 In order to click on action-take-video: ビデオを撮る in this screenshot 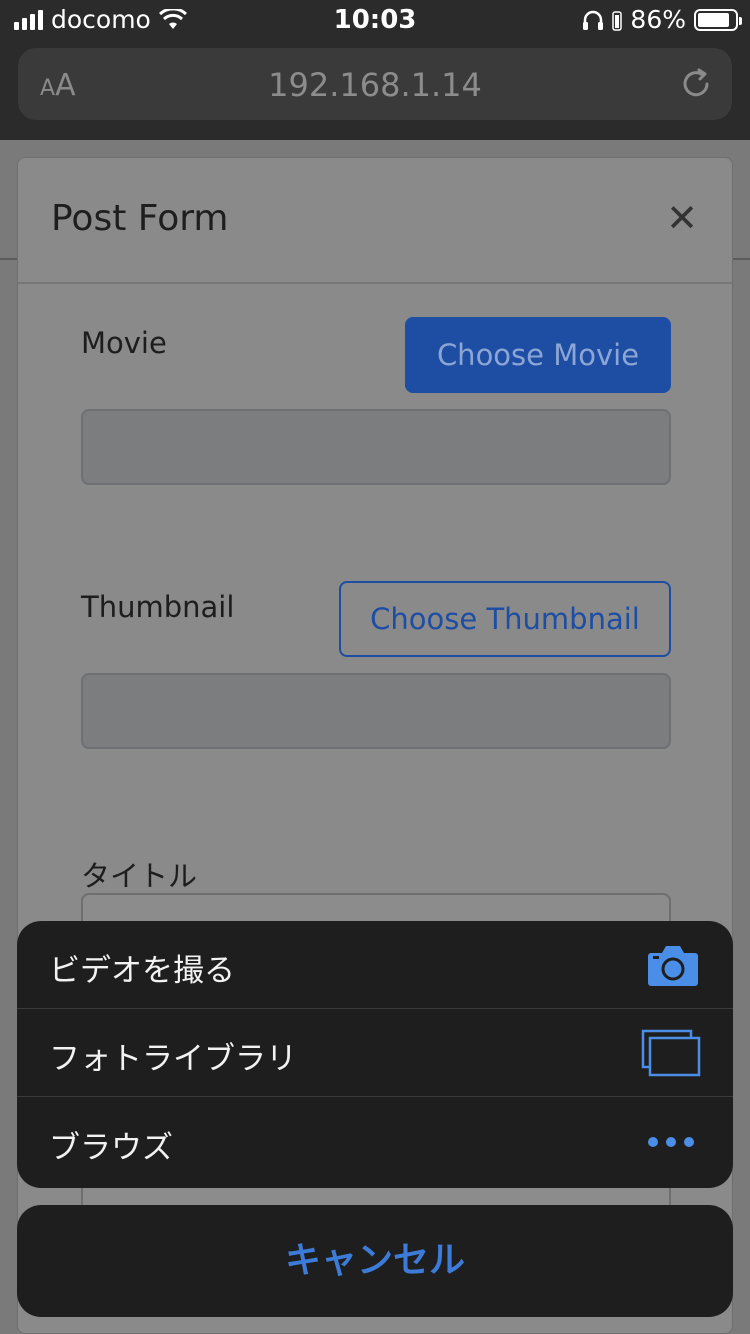, I will do `click(375, 965)`.